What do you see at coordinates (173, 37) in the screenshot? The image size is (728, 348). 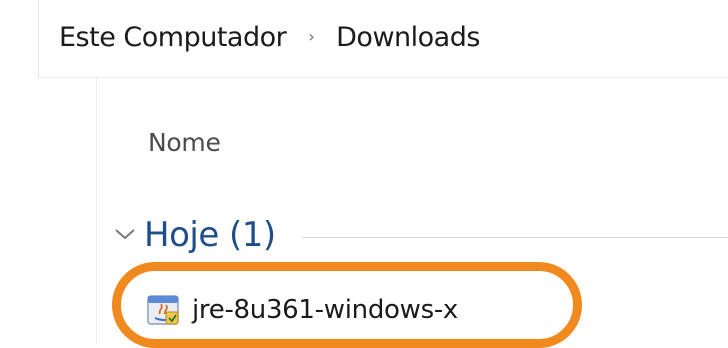 I see `breadcrumb-item-este-computador: Este Computador` at bounding box center [173, 37].